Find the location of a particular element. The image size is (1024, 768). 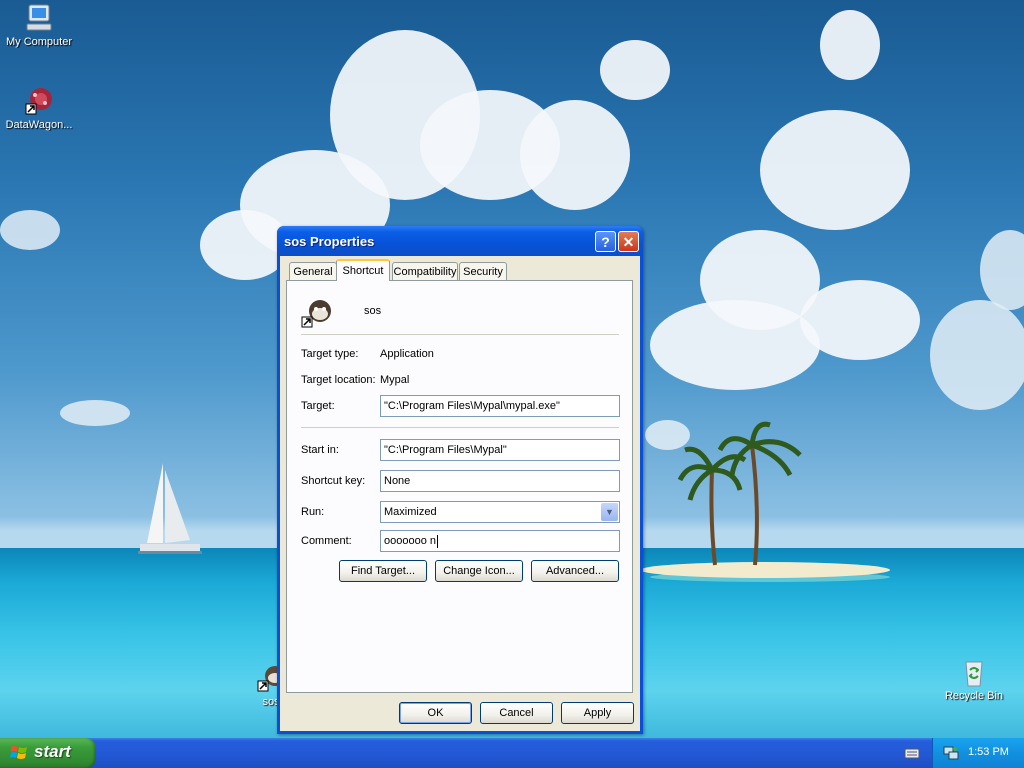

start-label: start is located at coordinates (52, 751).